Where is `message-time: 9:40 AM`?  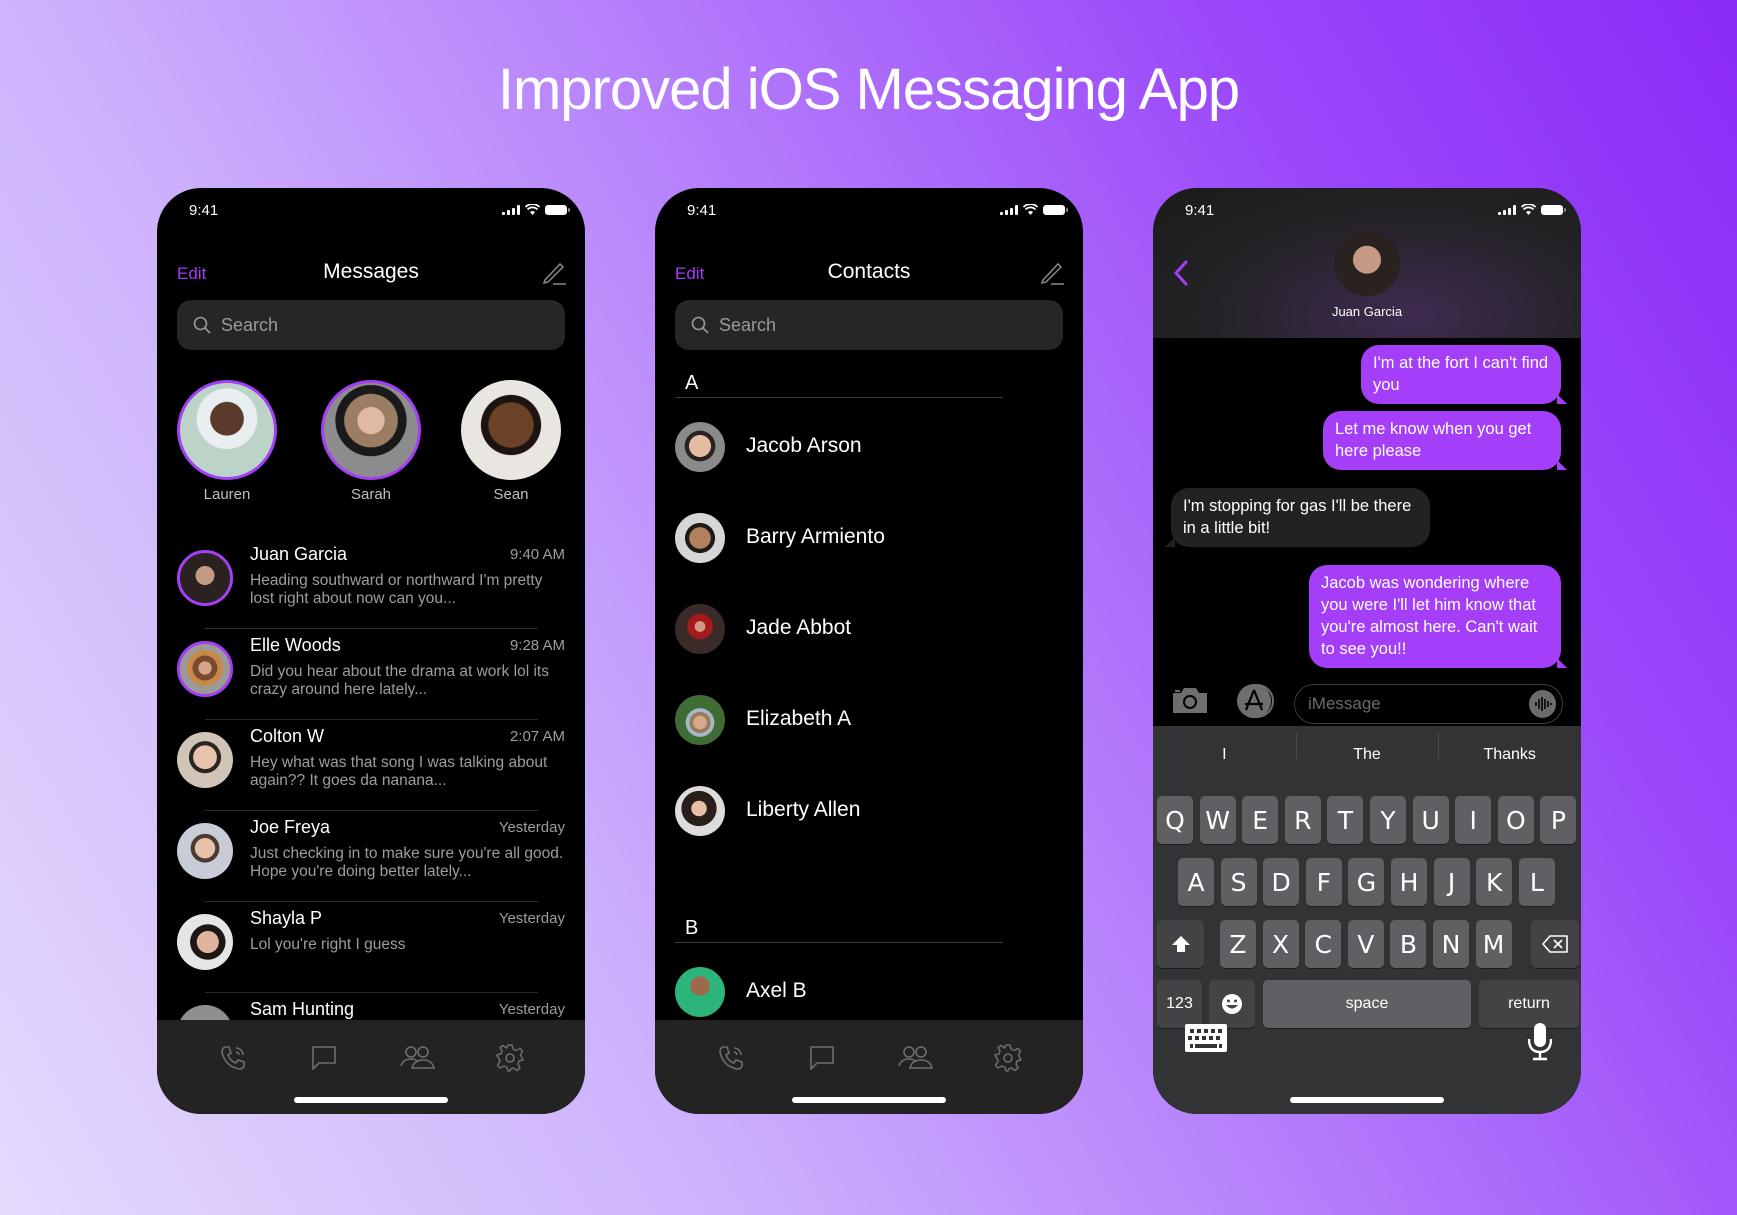 message-time: 9:40 AM is located at coordinates (537, 554).